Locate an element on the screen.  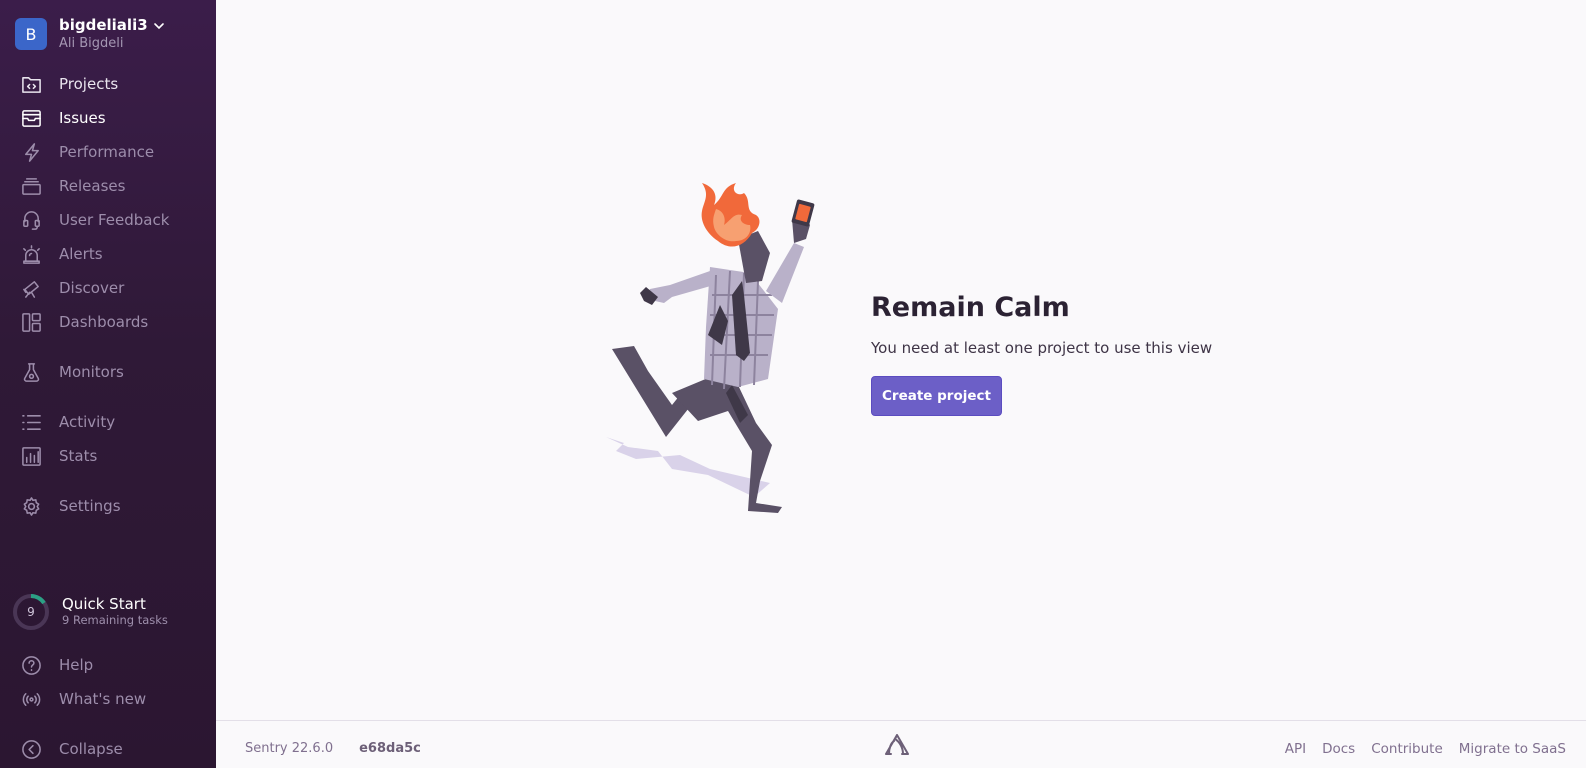
siren-icon is located at coordinates (31, 254).